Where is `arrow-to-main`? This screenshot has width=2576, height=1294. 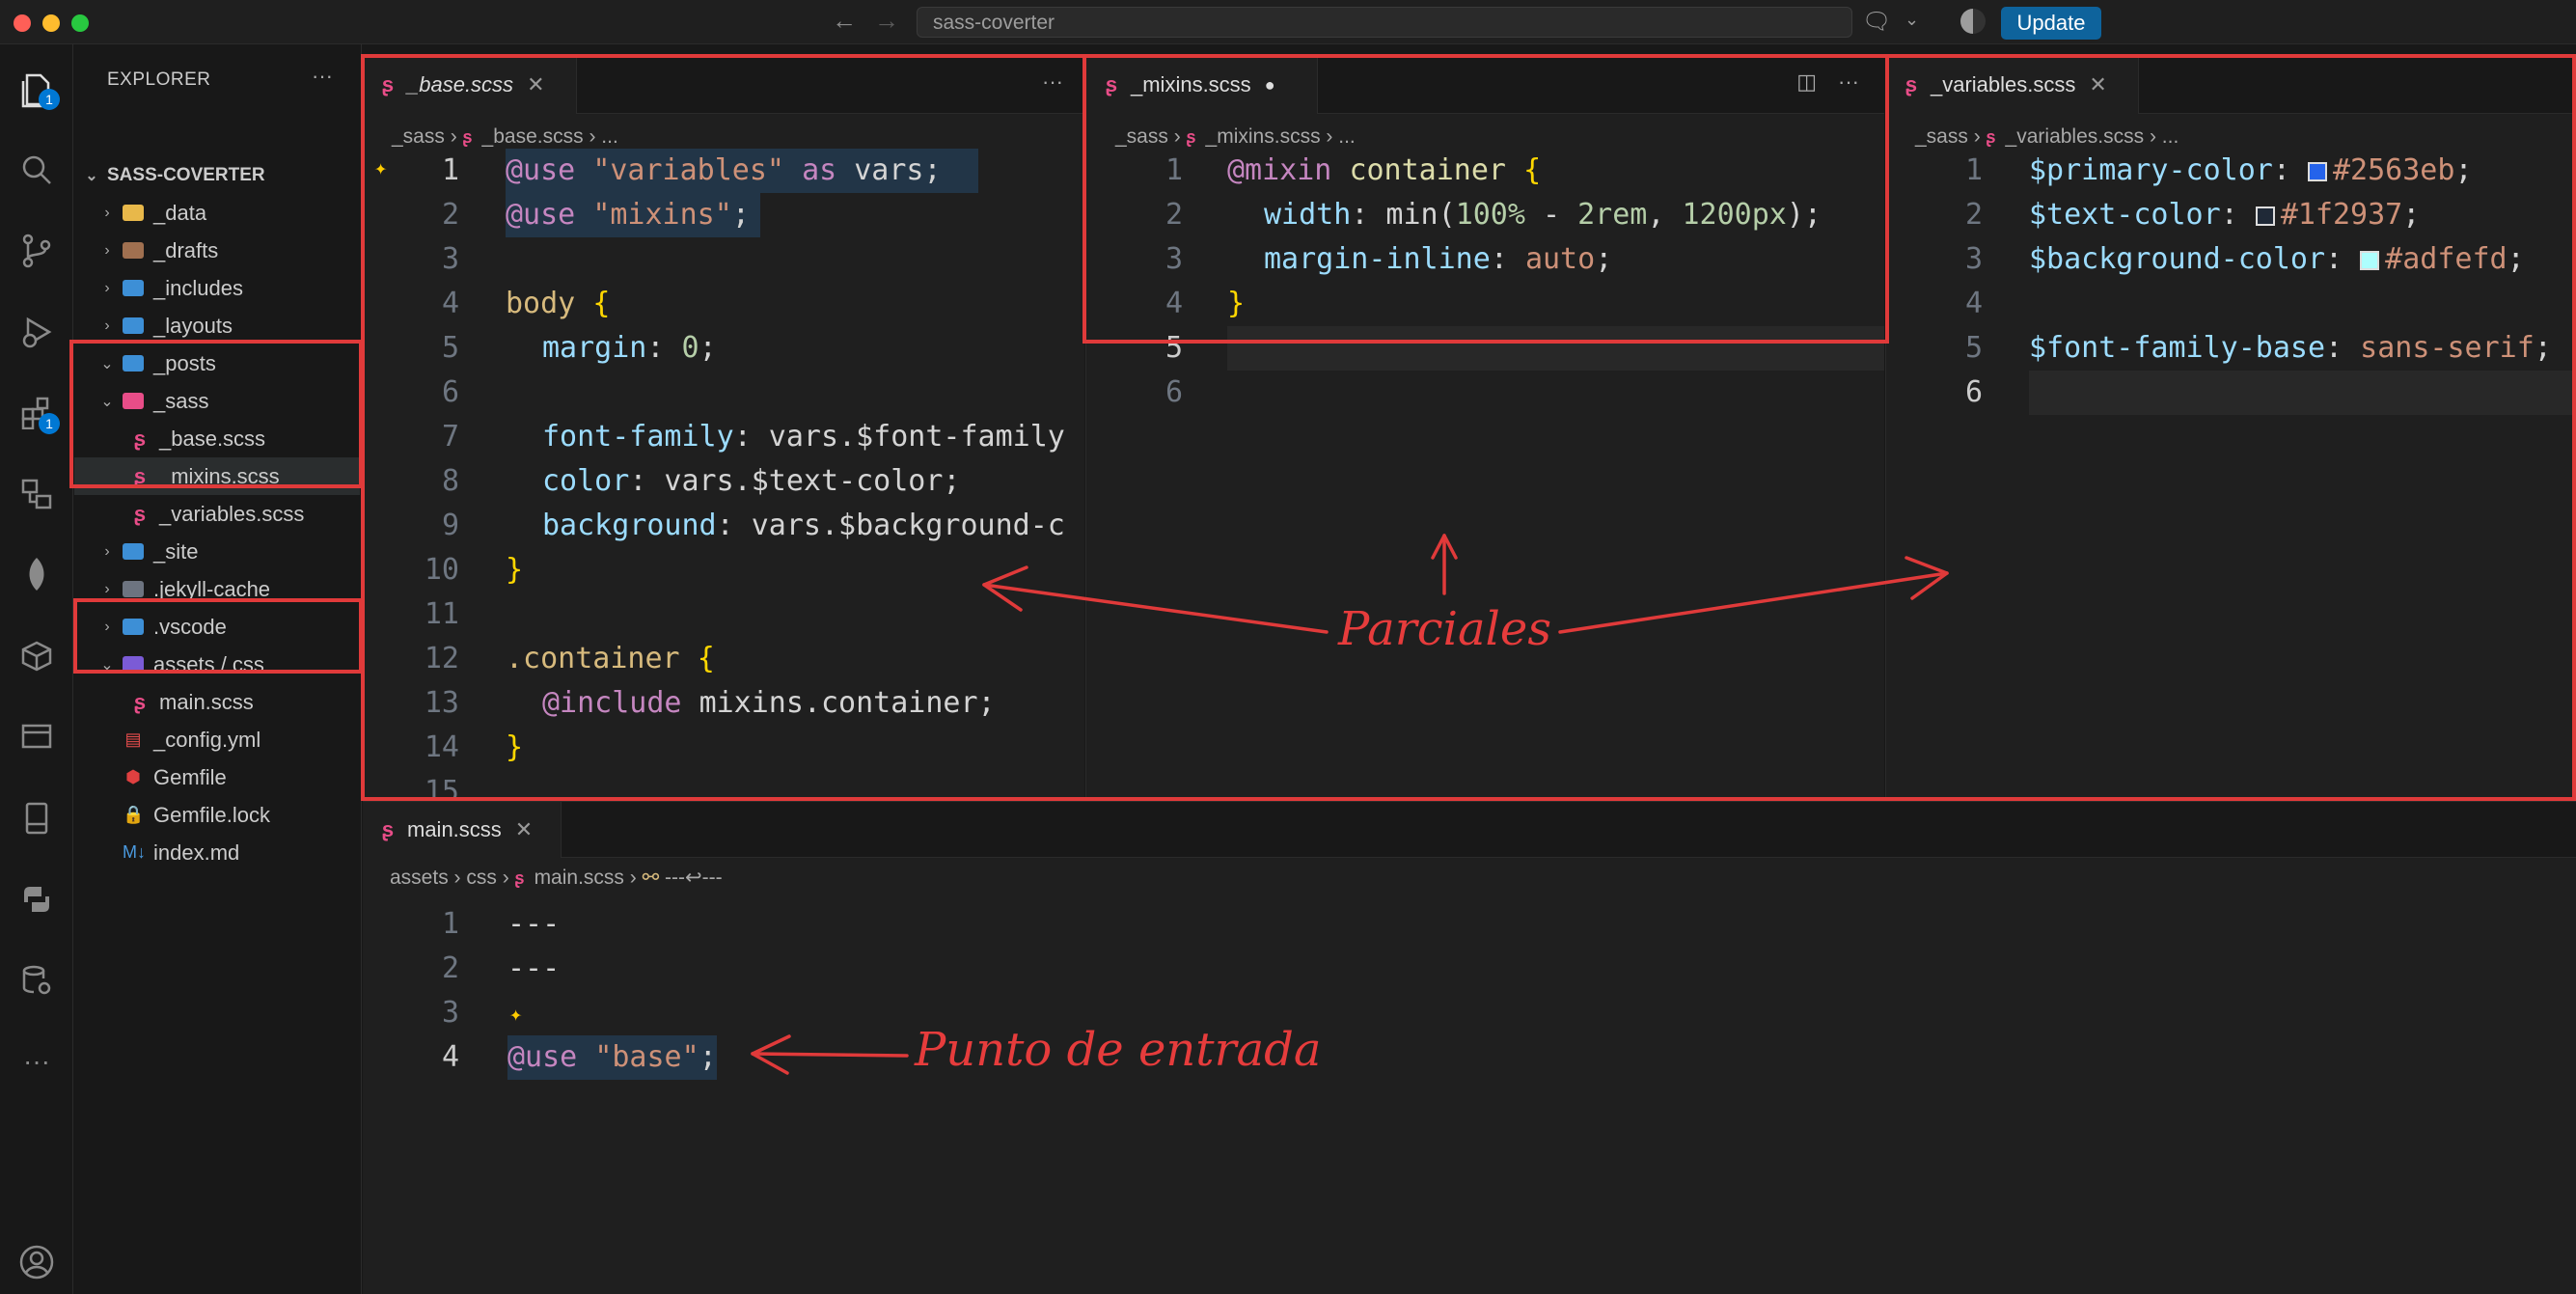
arrow-to-main is located at coordinates (830, 1055).